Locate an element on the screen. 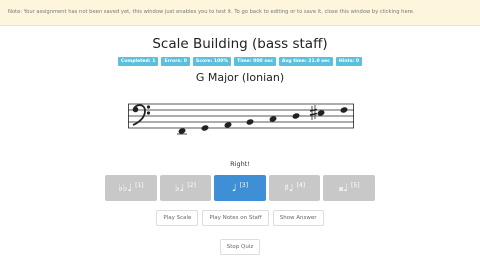 The image size is (480, 270). answer-shortcut-2: [2] is located at coordinates (191, 185).